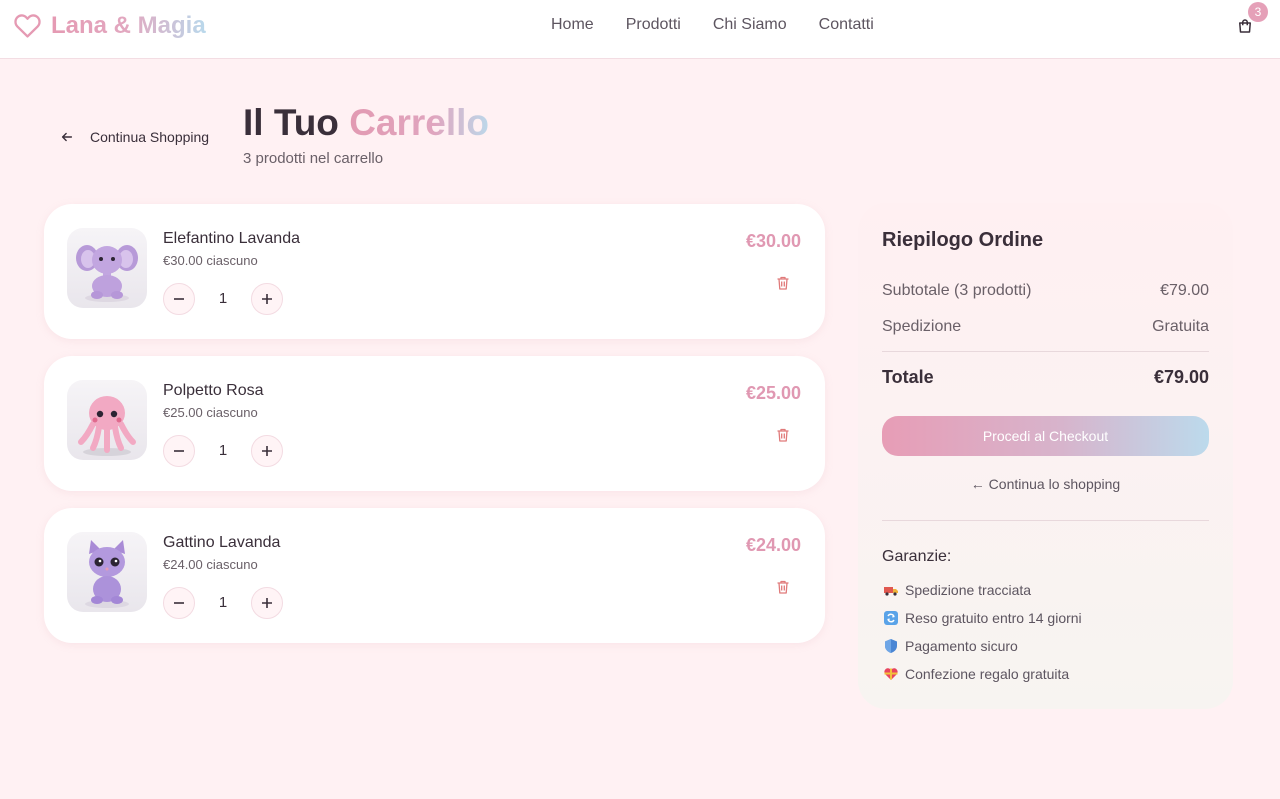 This screenshot has height=799, width=1280. Describe the element at coordinates (890, 617) in the screenshot. I see `refresh-icon` at that location.